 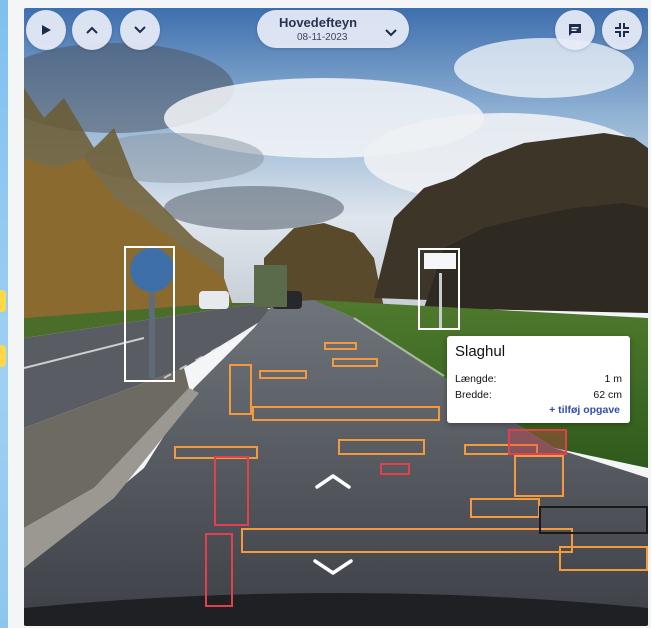 I want to click on inspection-date: 08-11-2023, so click(x=322, y=37).